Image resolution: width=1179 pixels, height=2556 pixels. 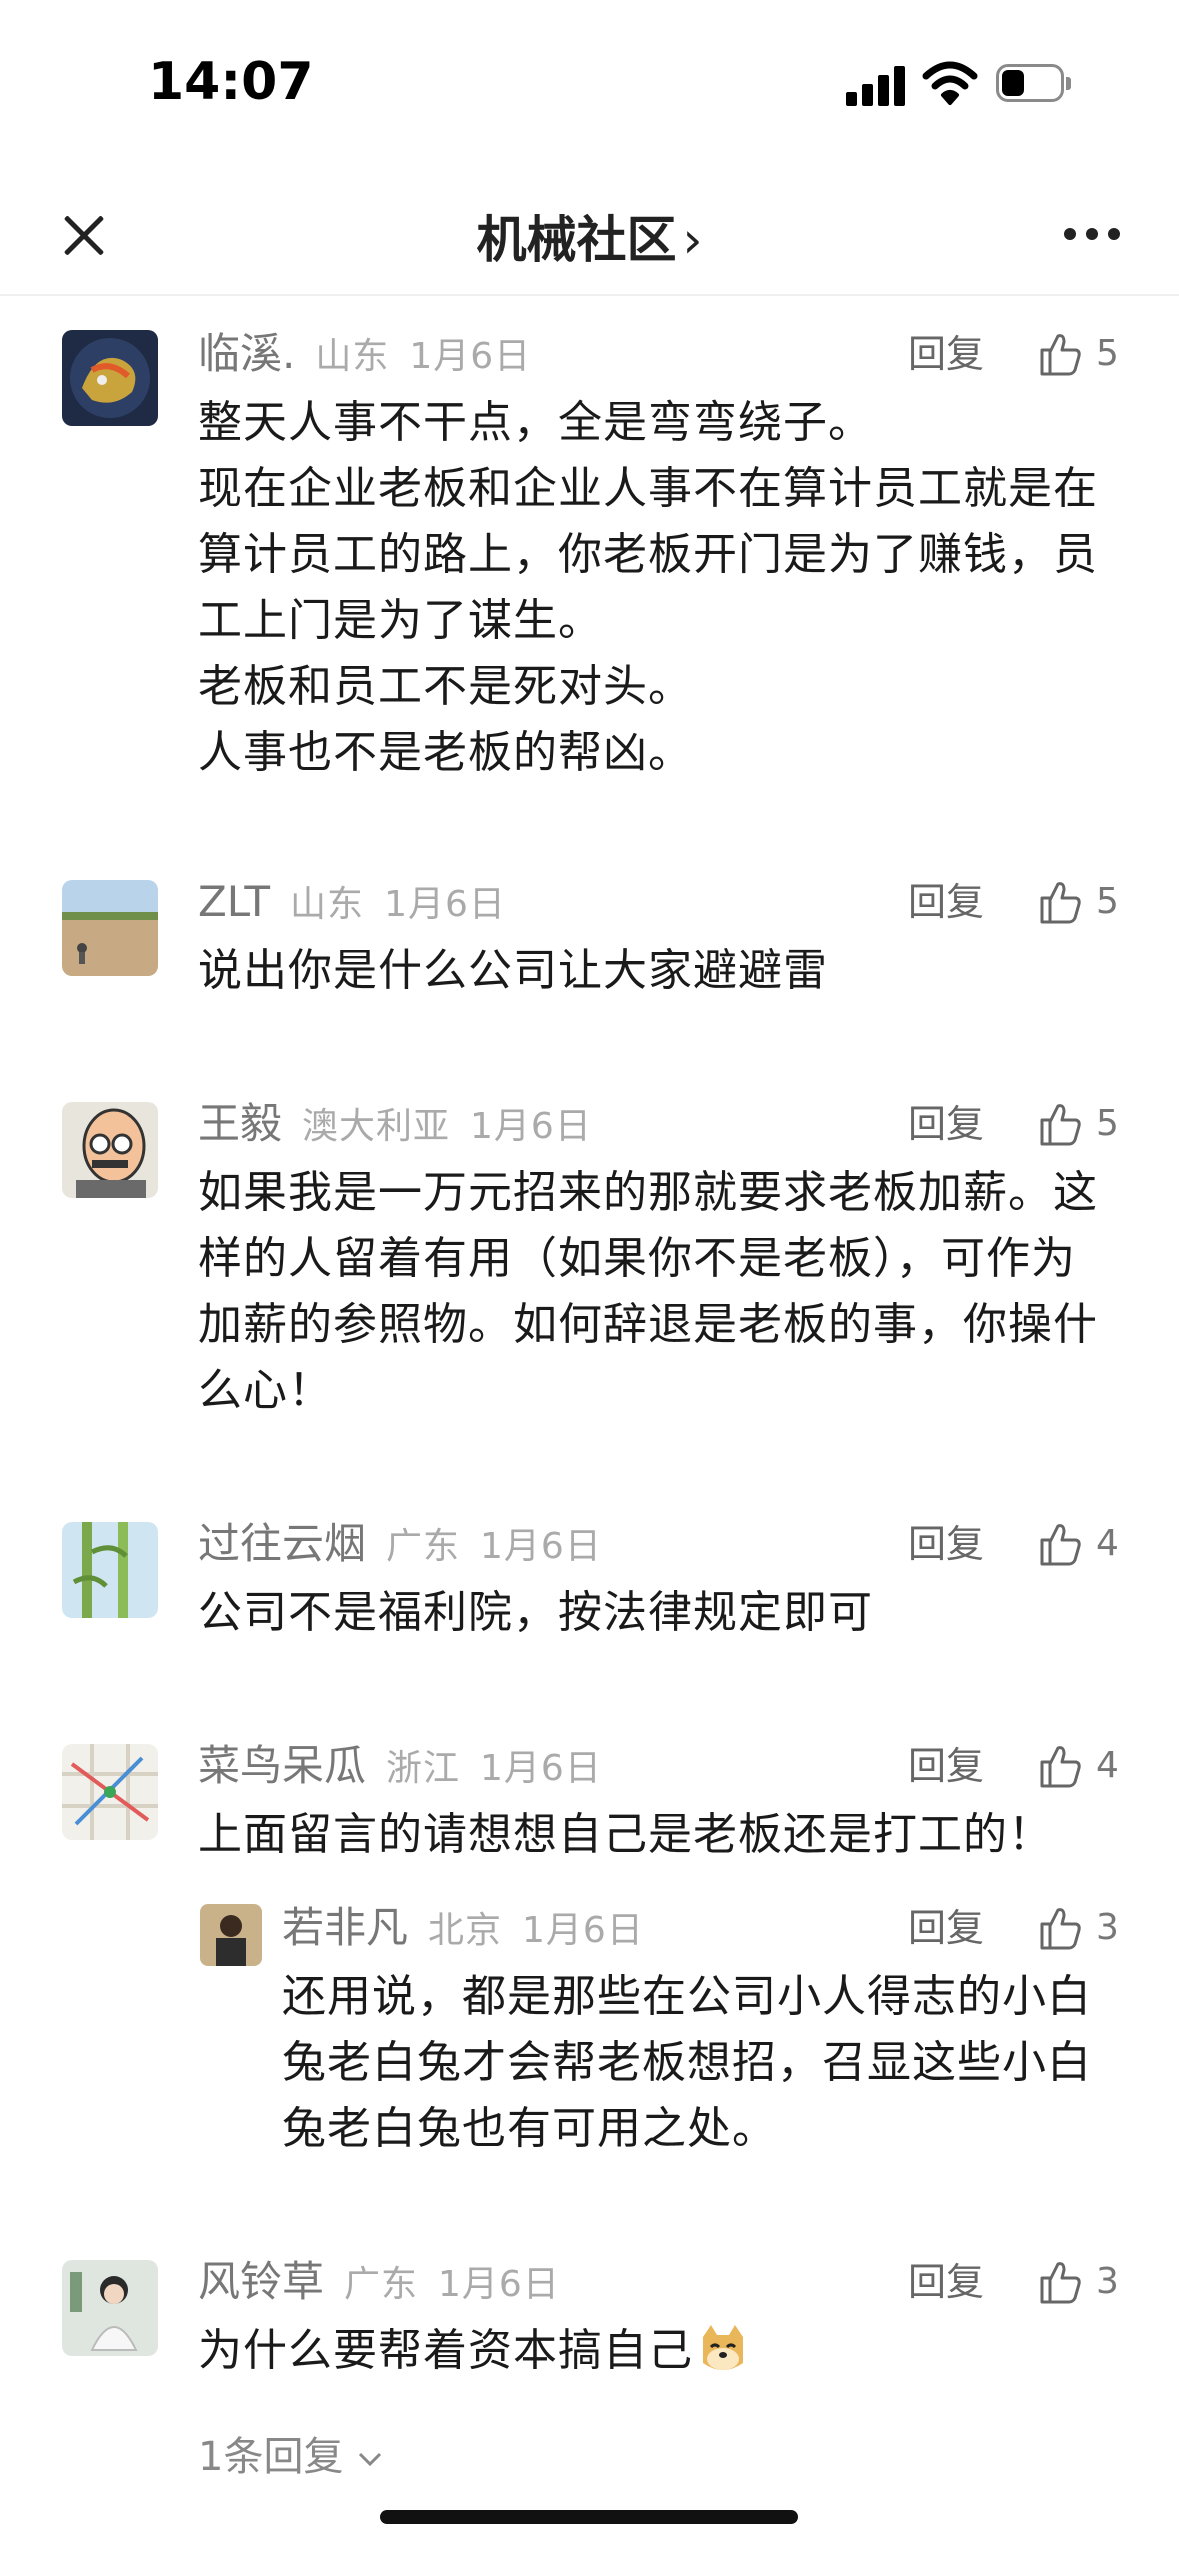 I want to click on wifi-icon, so click(x=950, y=83).